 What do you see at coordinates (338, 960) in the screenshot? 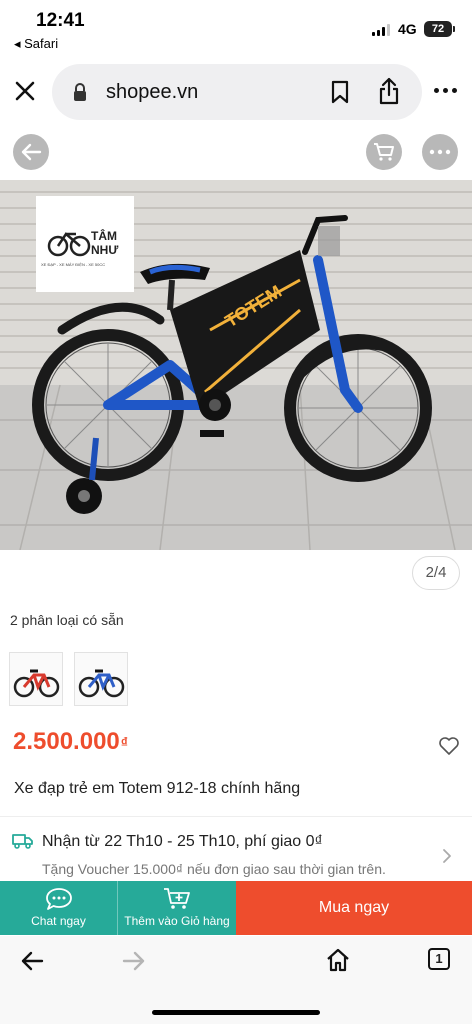
I see `home-icon` at bounding box center [338, 960].